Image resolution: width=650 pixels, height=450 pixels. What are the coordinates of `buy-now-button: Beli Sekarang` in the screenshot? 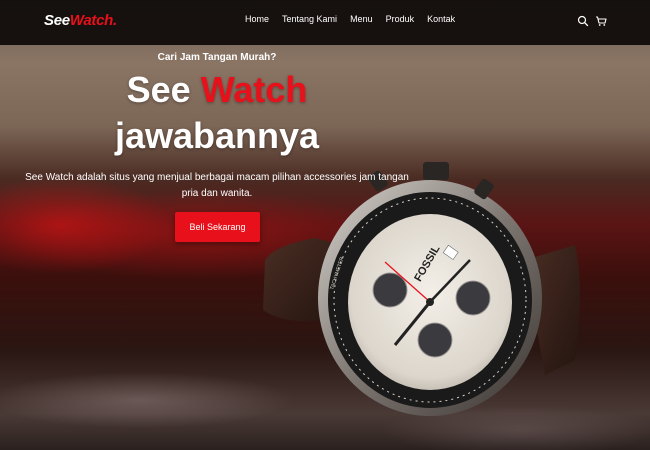 It's located at (217, 227).